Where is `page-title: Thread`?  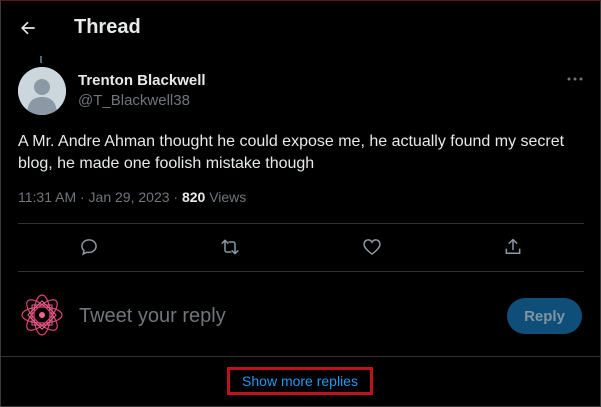 page-title: Thread is located at coordinates (107, 27).